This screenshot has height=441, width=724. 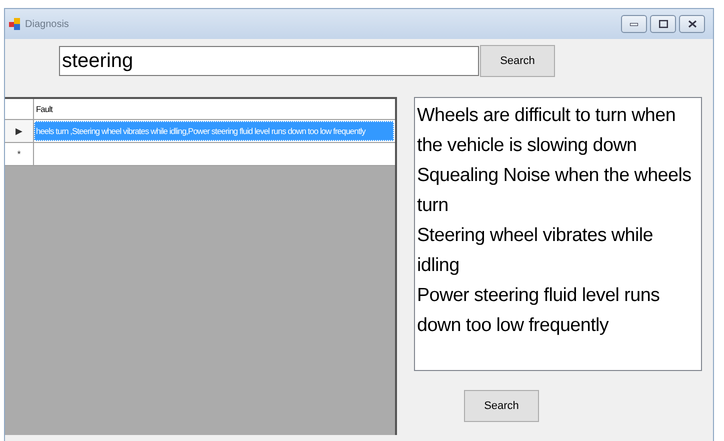 I want to click on close-icon, so click(x=692, y=24).